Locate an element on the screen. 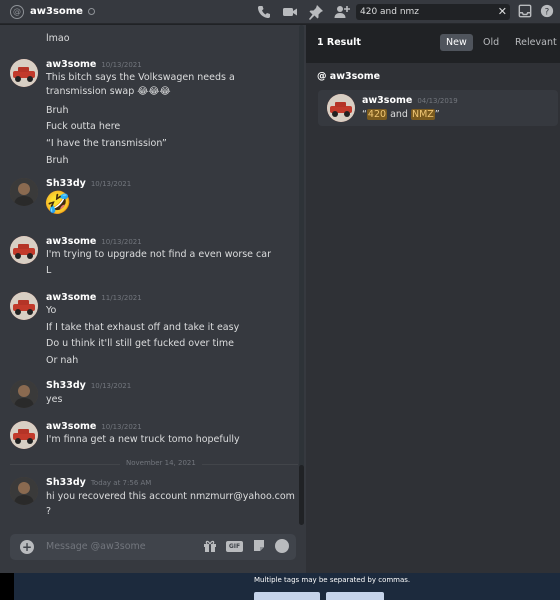 The width and height of the screenshot is (560, 600). date-divider-label: November 14, 2021 is located at coordinates (161, 463).